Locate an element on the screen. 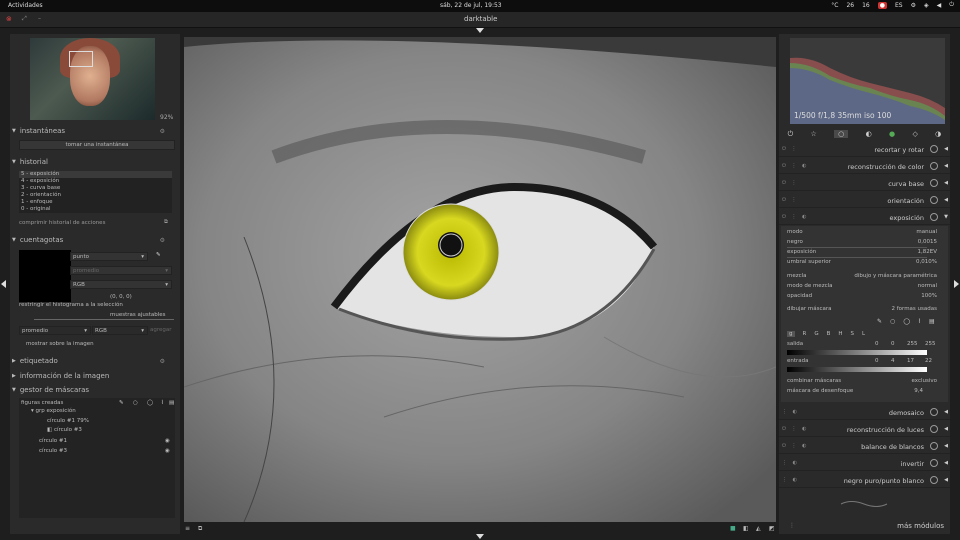 This screenshot has height=540, width=960. picker-mode-select: punto ▾ is located at coordinates (109, 256).